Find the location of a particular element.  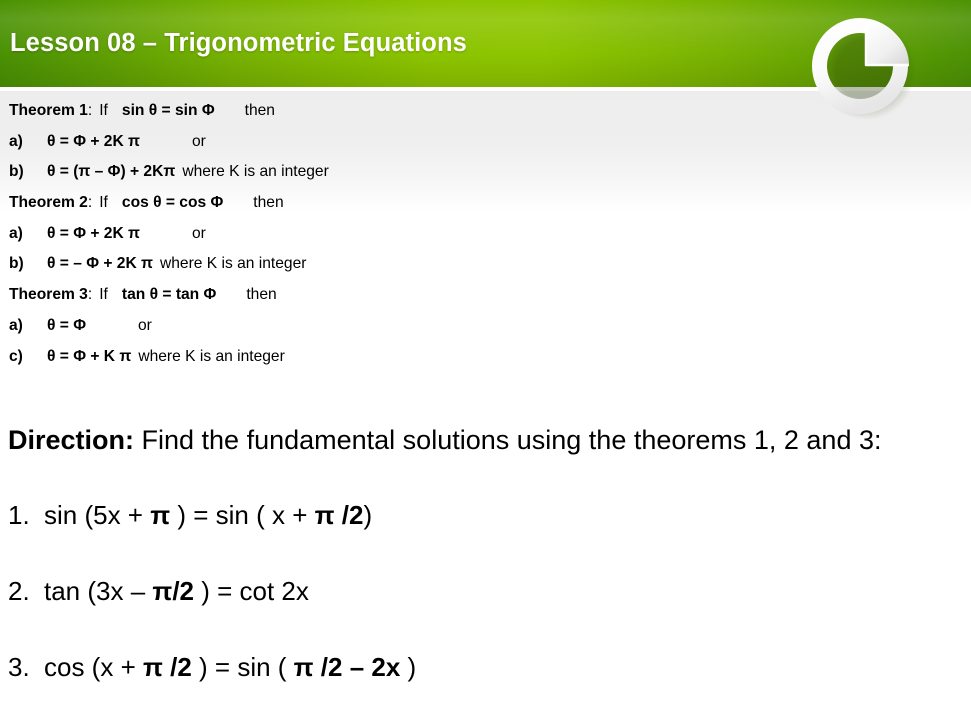

theorem-item-body: θ = Φ is located at coordinates (66, 325).